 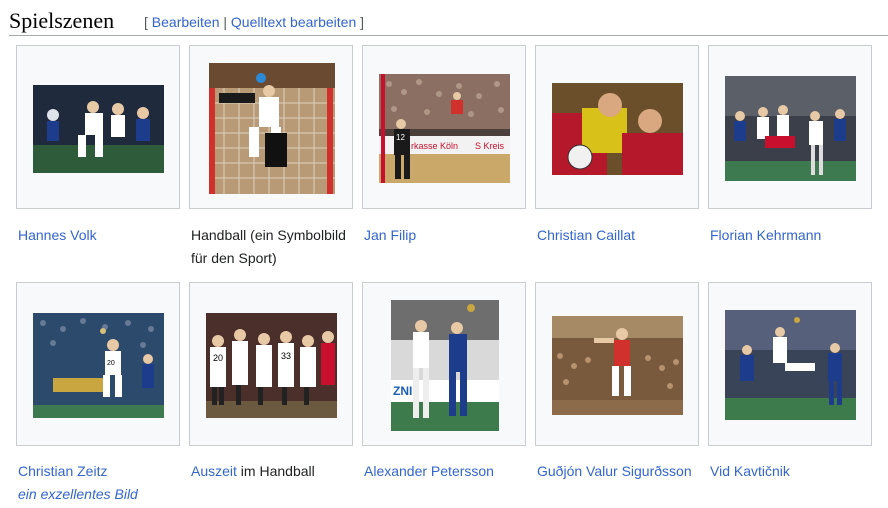 I want to click on thumbnail-hannes-volk, so click(x=98, y=129).